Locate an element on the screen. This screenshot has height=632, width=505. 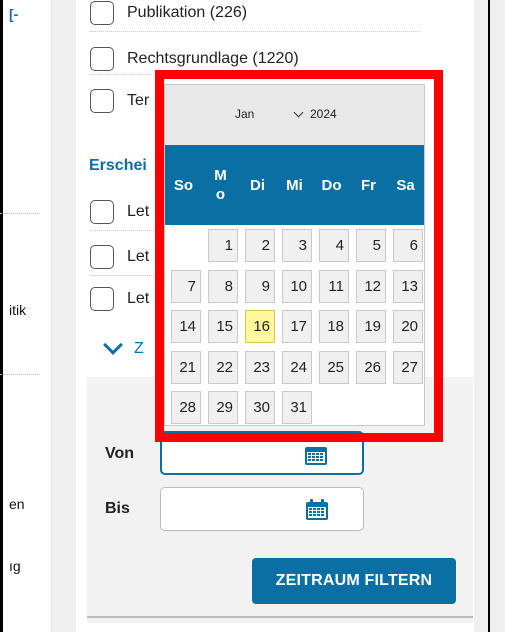
day-cell: 18 is located at coordinates (334, 326).